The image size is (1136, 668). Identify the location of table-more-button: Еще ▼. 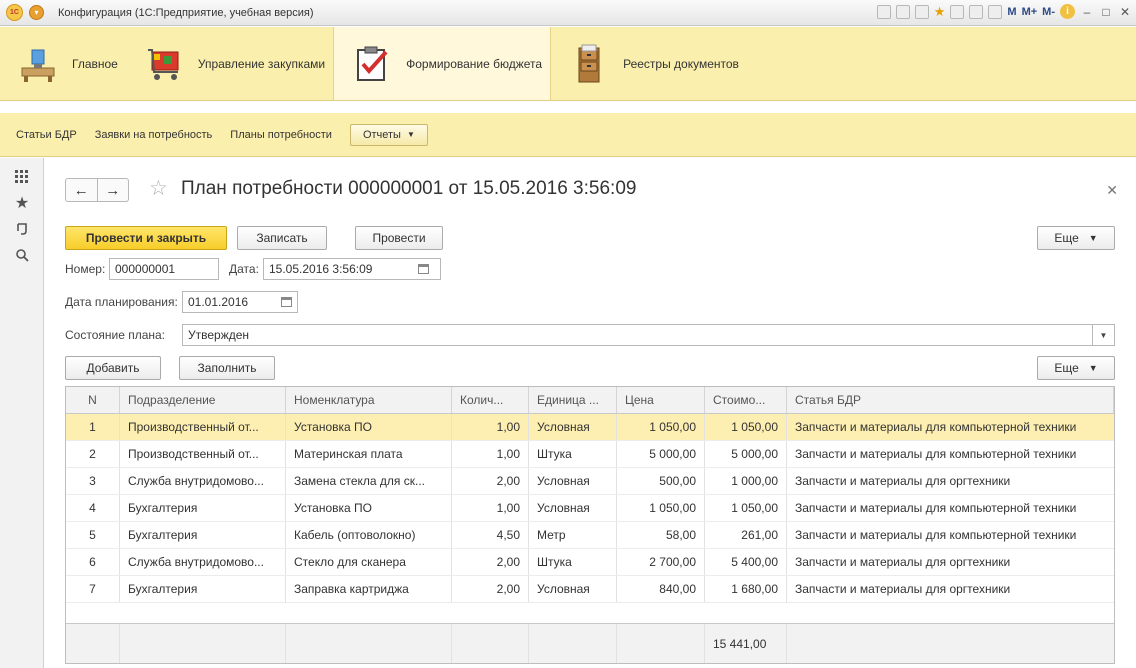
(1076, 368).